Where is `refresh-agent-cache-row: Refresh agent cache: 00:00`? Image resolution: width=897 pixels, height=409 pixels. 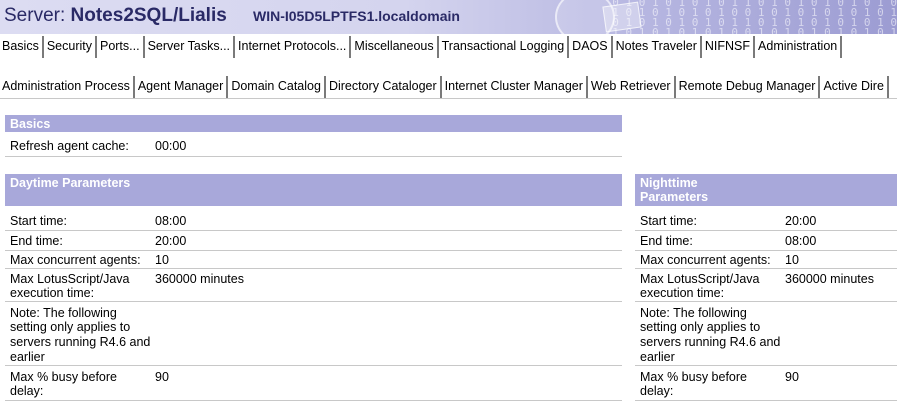
refresh-agent-cache-row: Refresh agent cache: 00:00 is located at coordinates (313, 146).